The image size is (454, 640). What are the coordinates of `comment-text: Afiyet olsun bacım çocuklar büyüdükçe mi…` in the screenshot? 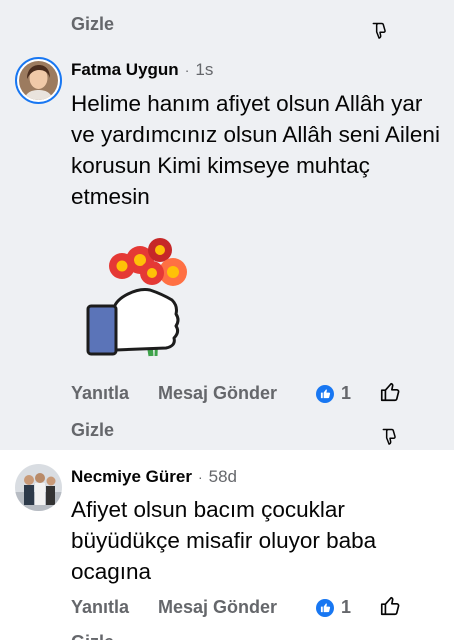 It's located at (224, 540).